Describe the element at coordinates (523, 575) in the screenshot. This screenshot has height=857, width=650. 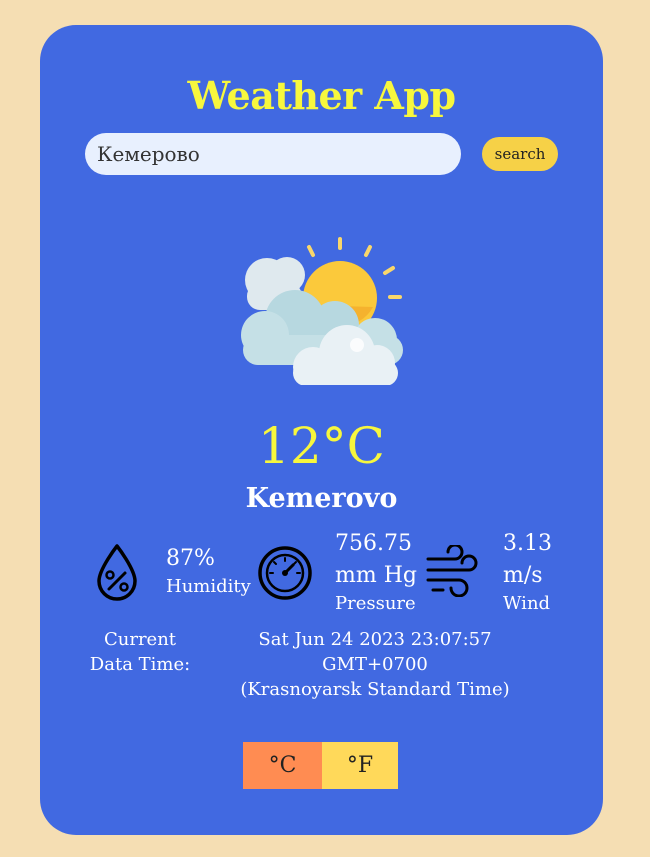
I see `wind-unit: m/s` at that location.